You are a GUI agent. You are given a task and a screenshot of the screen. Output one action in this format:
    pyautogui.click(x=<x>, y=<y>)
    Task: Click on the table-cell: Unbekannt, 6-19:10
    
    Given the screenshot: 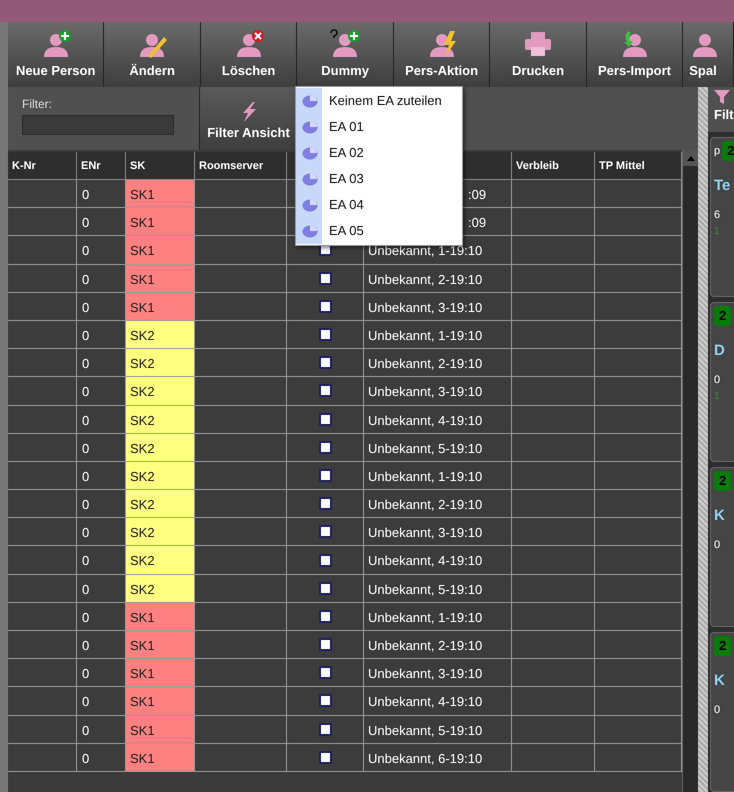 What is the action you would take?
    pyautogui.click(x=438, y=758)
    